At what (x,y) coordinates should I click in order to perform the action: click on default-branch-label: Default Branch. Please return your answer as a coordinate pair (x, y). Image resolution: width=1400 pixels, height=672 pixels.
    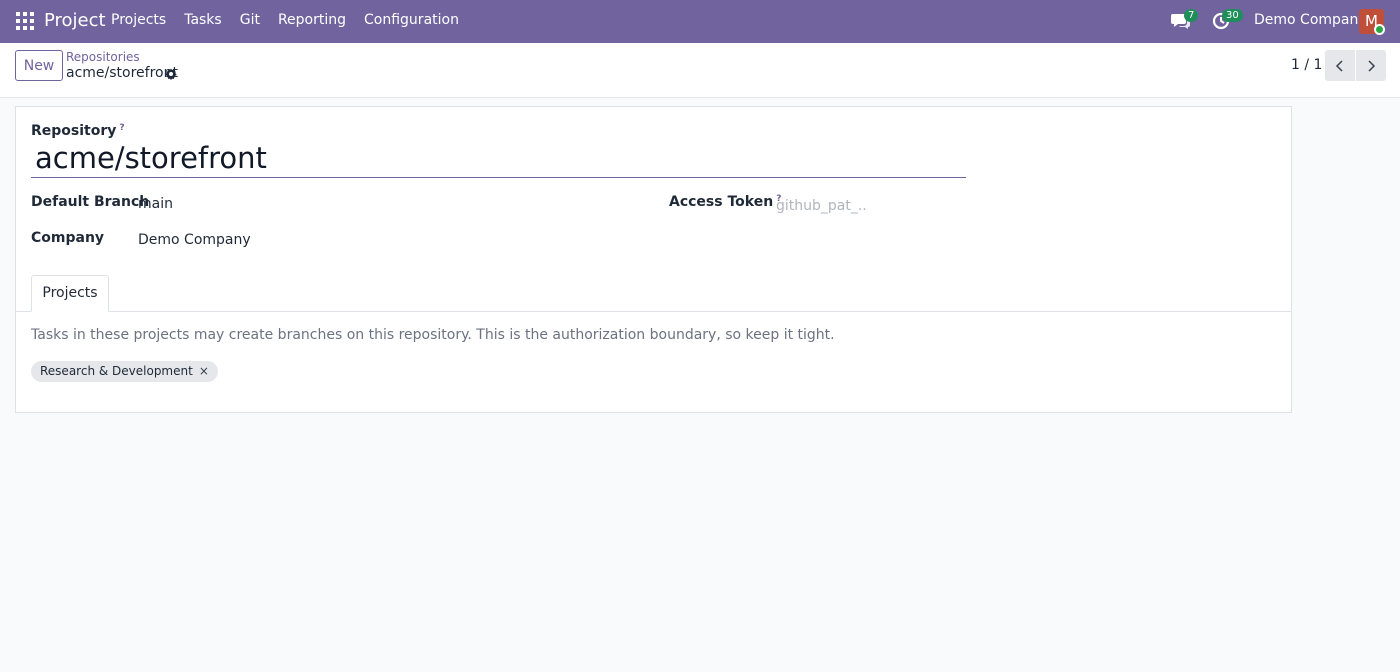
    Looking at the image, I should click on (90, 202).